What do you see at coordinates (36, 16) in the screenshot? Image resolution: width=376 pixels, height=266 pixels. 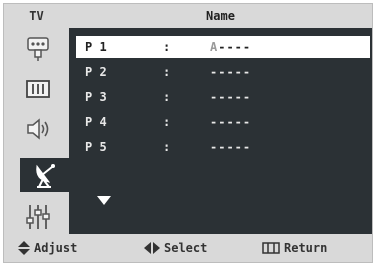 I see `mode-label: TV` at bounding box center [36, 16].